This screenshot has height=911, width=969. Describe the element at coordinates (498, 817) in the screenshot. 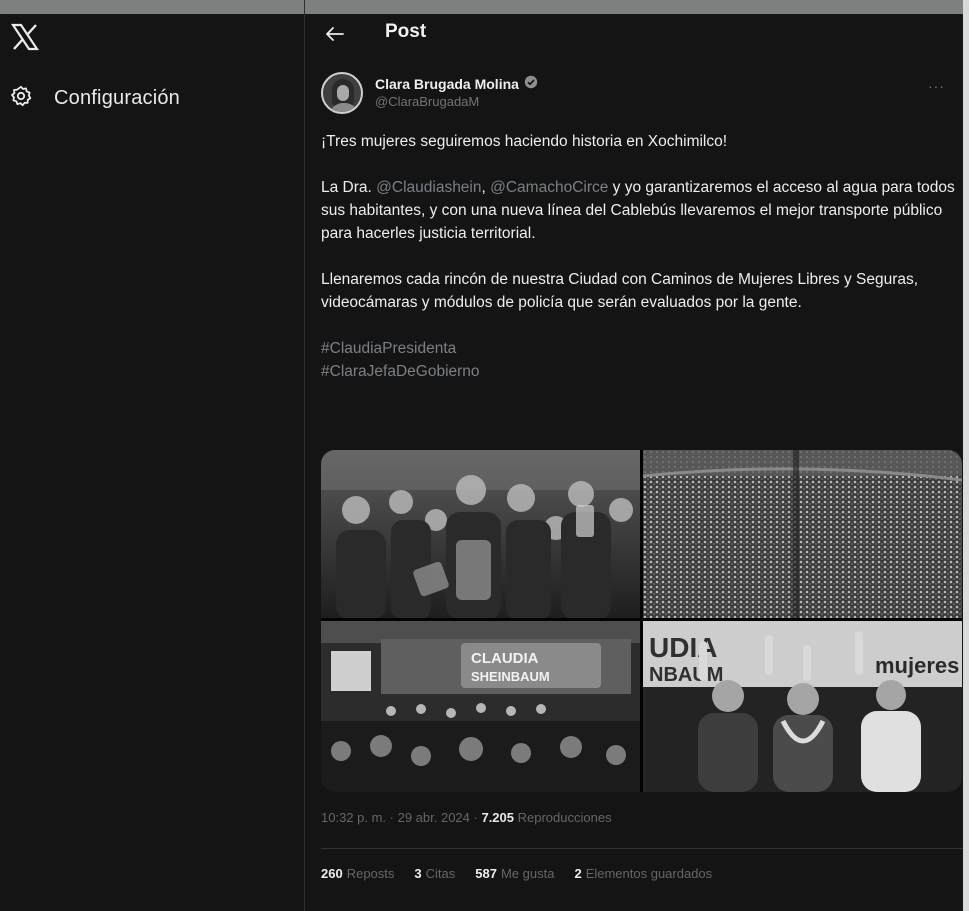

I see `views-count: 7.205` at that location.